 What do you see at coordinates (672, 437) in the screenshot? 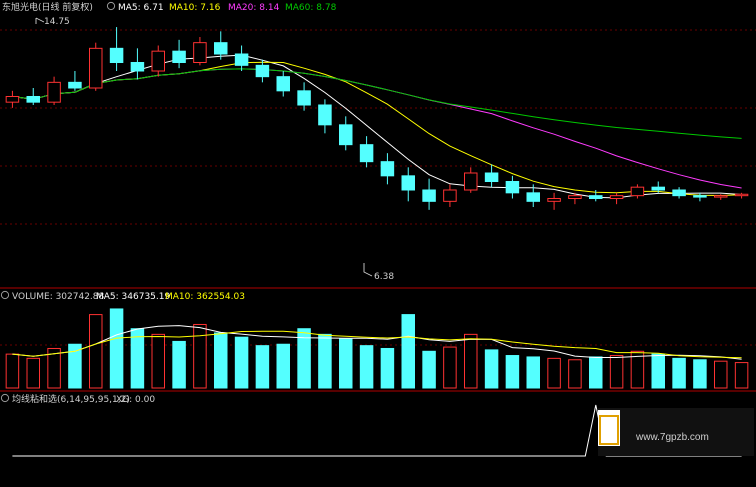
I see `watermark-url: www.7gpzb.com` at bounding box center [672, 437].